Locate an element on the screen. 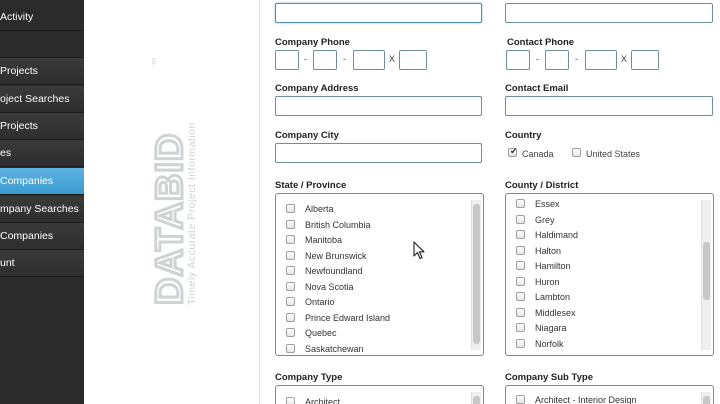  top-left-field is located at coordinates (378, 13).